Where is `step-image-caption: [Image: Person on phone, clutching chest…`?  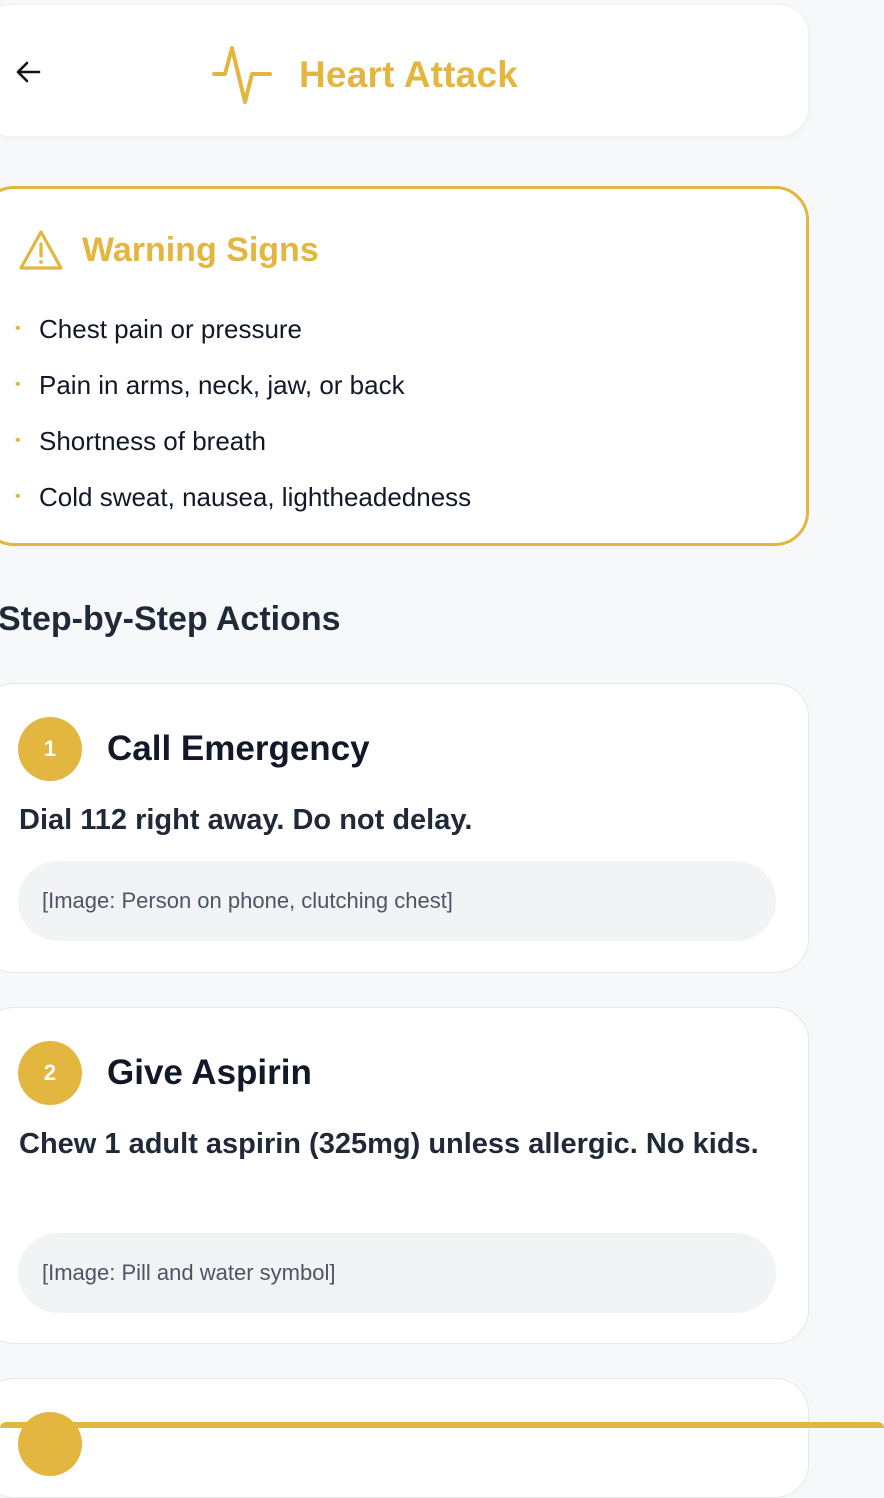 step-image-caption: [Image: Person on phone, clutching chest… is located at coordinates (247, 900).